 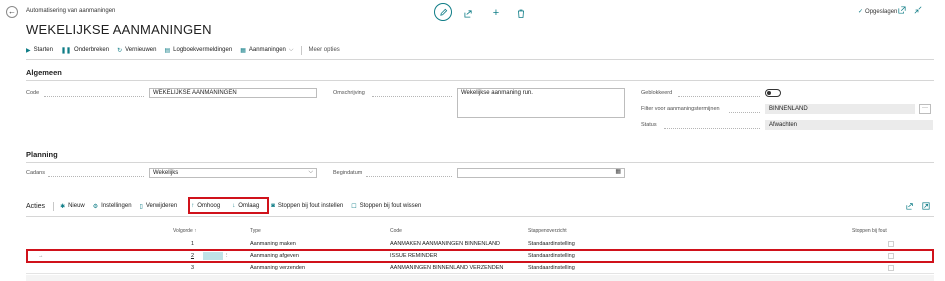 I want to click on code-cell: AANMANINGEN BINNENLAND VERZENDEN, so click(x=446, y=268).